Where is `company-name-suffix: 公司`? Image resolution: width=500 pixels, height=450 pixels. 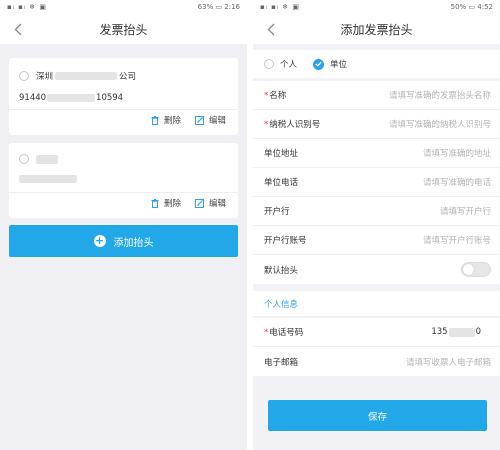
company-name-suffix: 公司 is located at coordinates (128, 77).